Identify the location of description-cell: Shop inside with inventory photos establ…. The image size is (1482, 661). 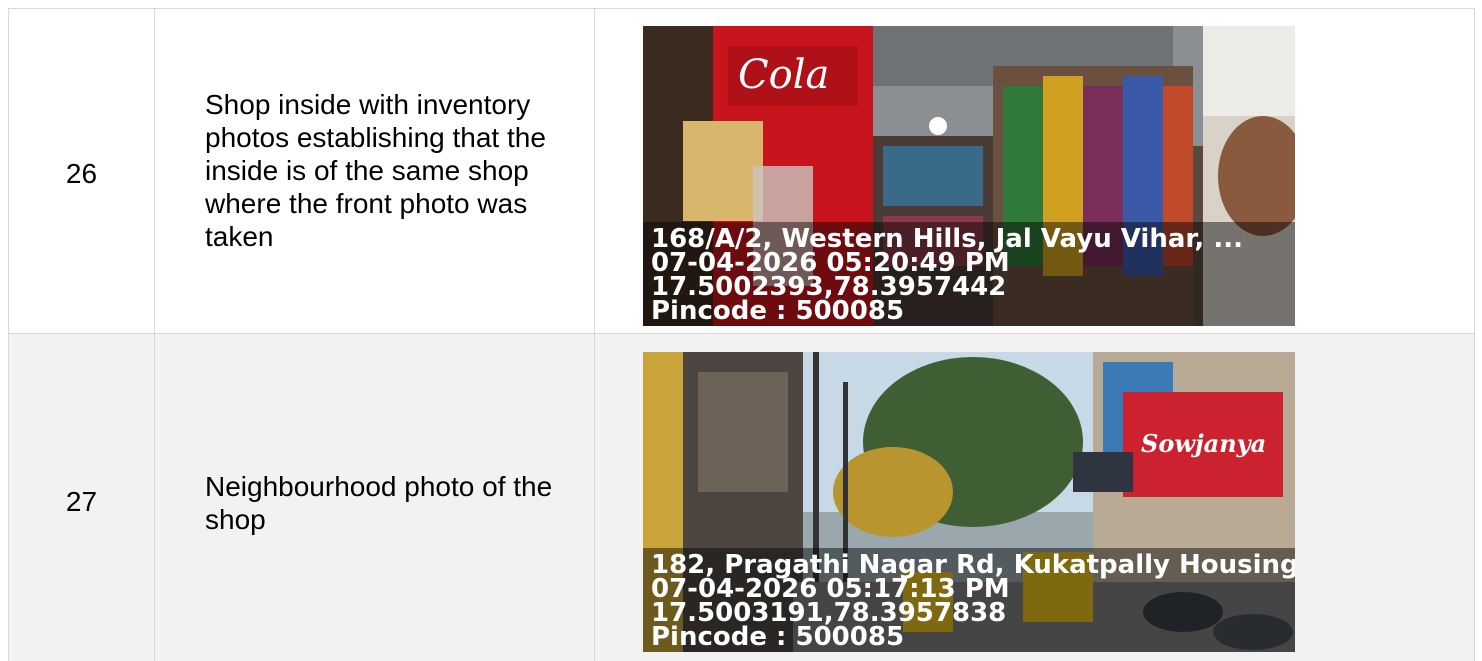
(375, 171).